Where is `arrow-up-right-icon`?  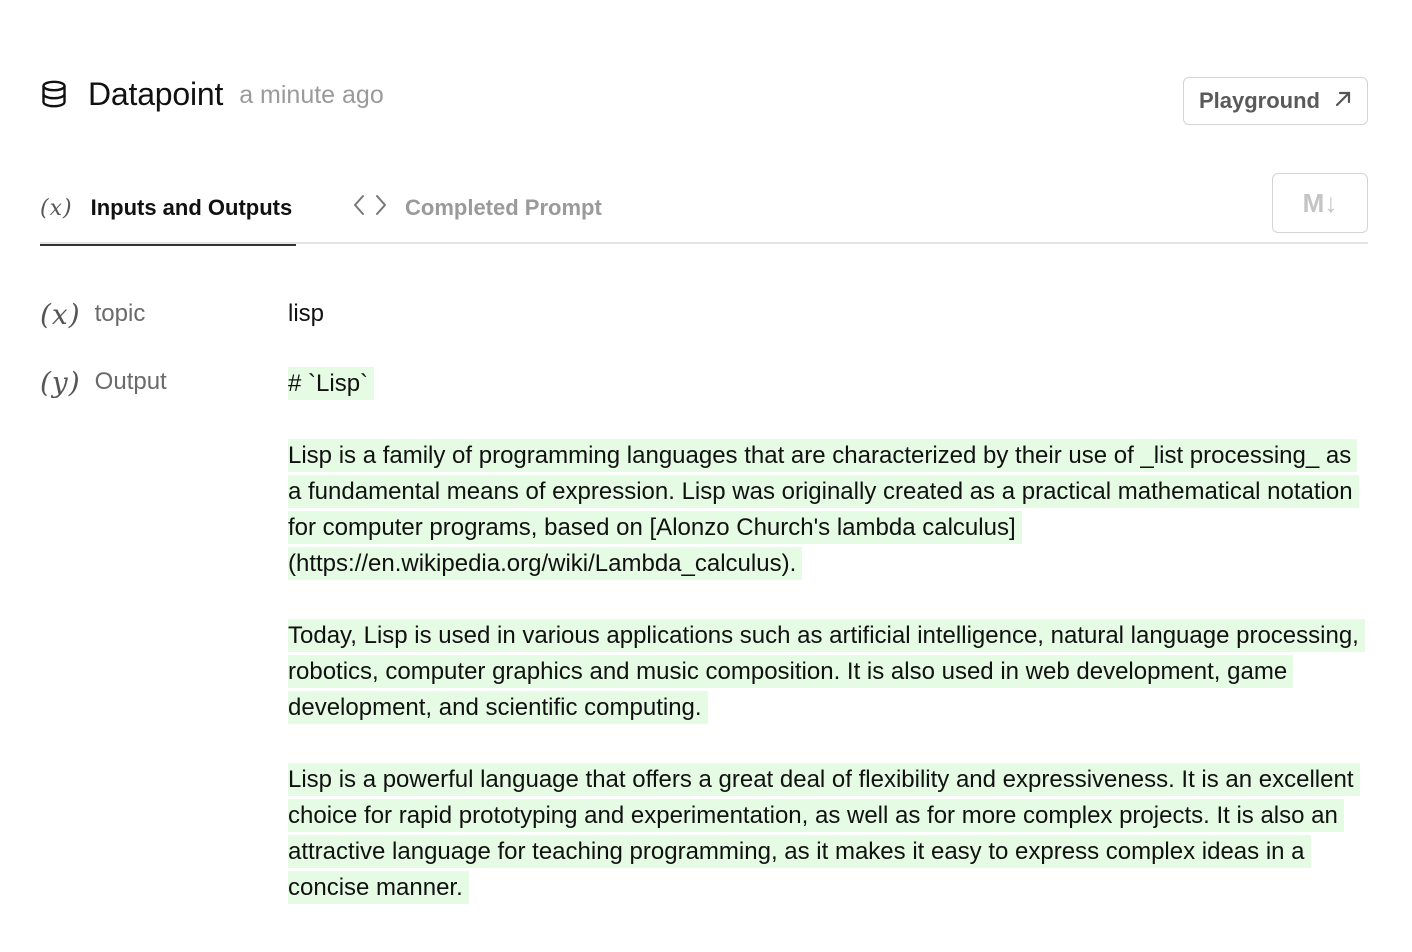 arrow-up-right-icon is located at coordinates (1343, 101).